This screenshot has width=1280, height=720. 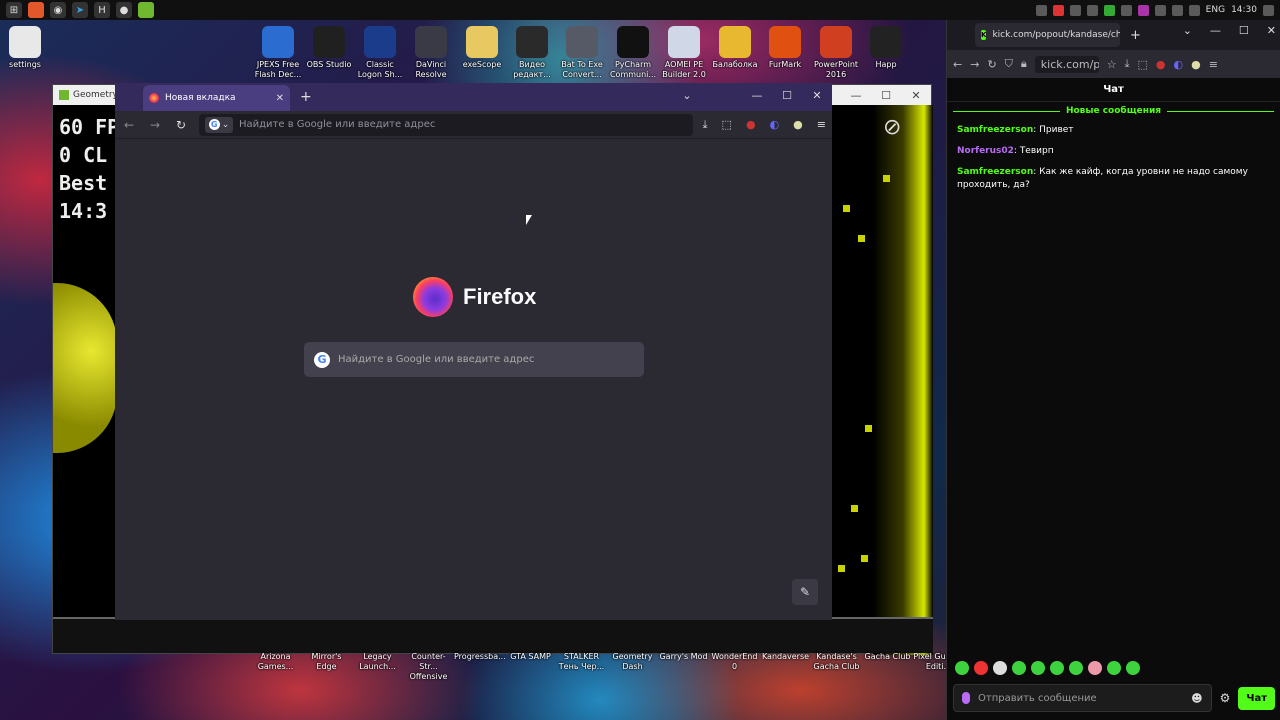 I want to click on desktop-icon-label: Gacha Club, so click(x=887, y=667).